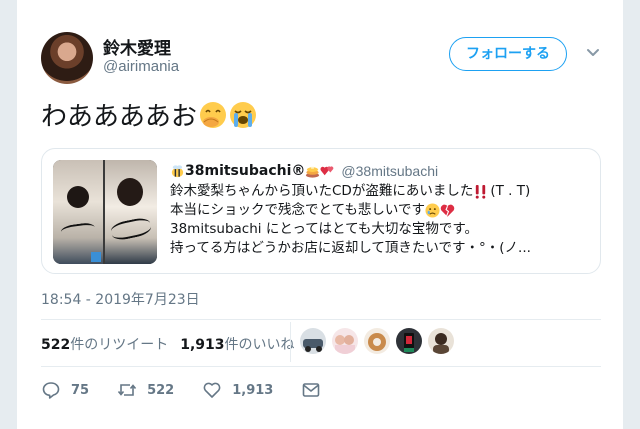 The image size is (640, 429). I want to click on loudly-crying-face-emoji-icon, so click(243, 114).